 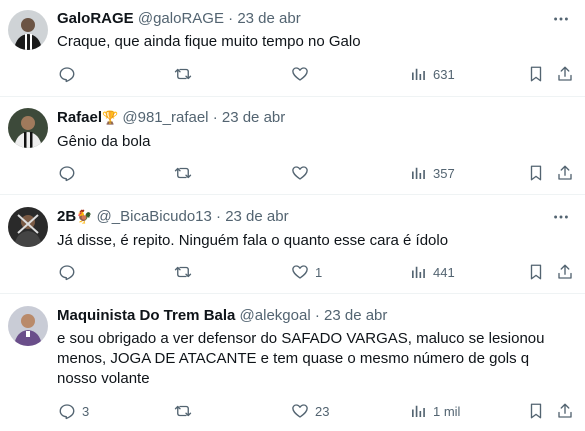 I want to click on tweet-header: GaloRAGE @galoRAGE · 23 de abr, so click(x=179, y=19).